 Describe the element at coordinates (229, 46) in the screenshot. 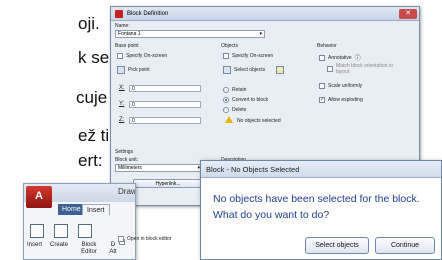

I see `objects-heading: Objects` at that location.